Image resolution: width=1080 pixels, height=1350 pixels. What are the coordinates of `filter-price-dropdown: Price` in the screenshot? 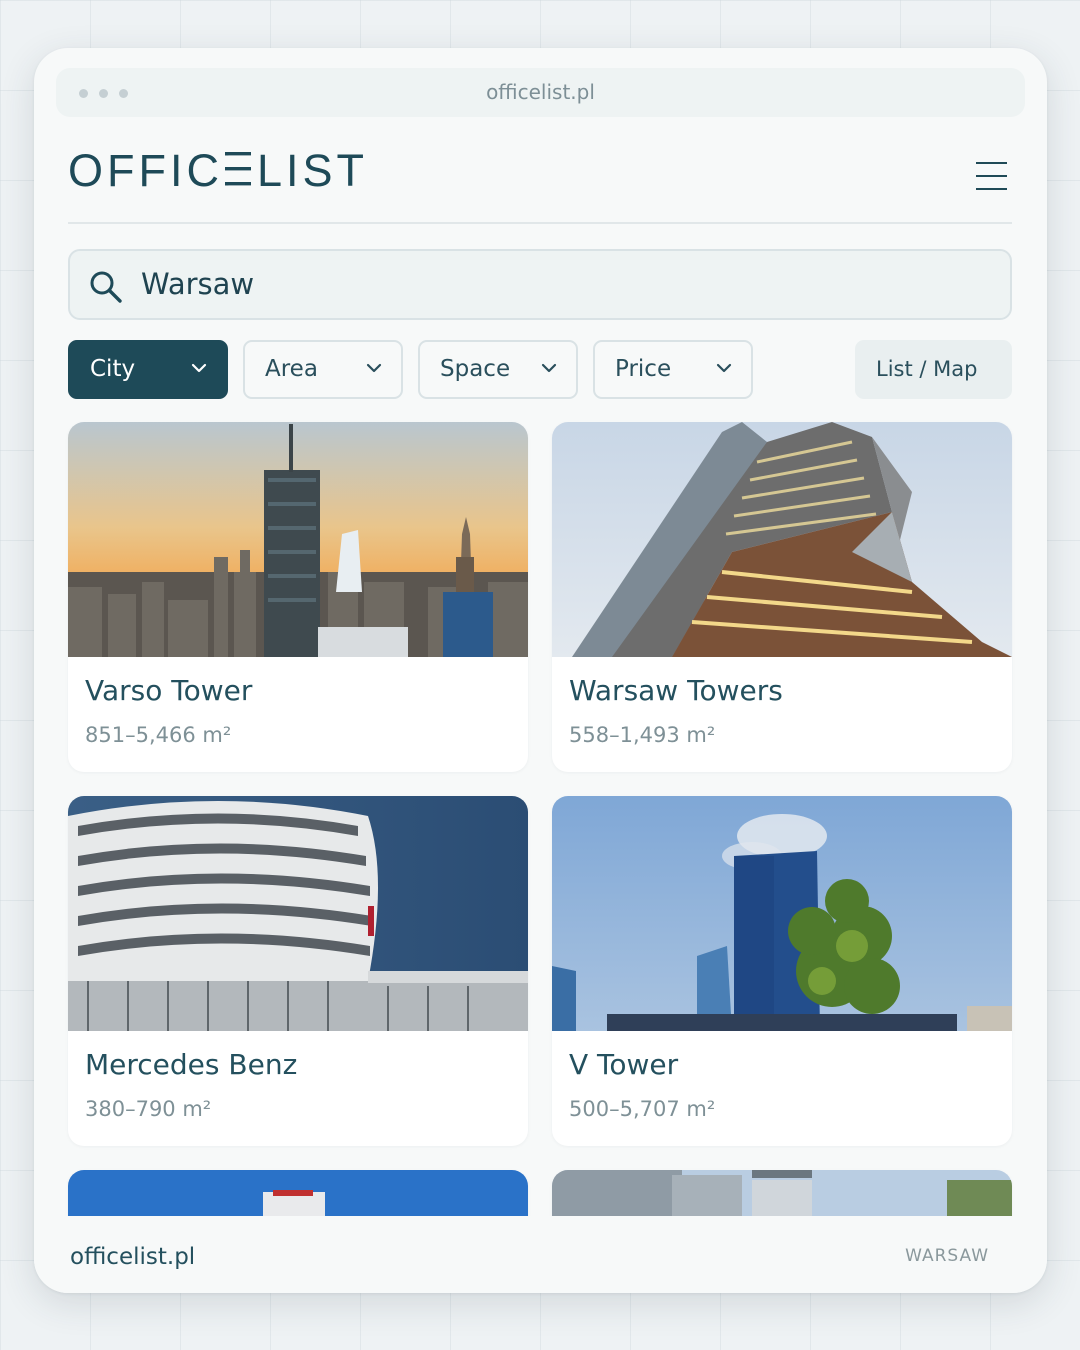 It's located at (673, 369).